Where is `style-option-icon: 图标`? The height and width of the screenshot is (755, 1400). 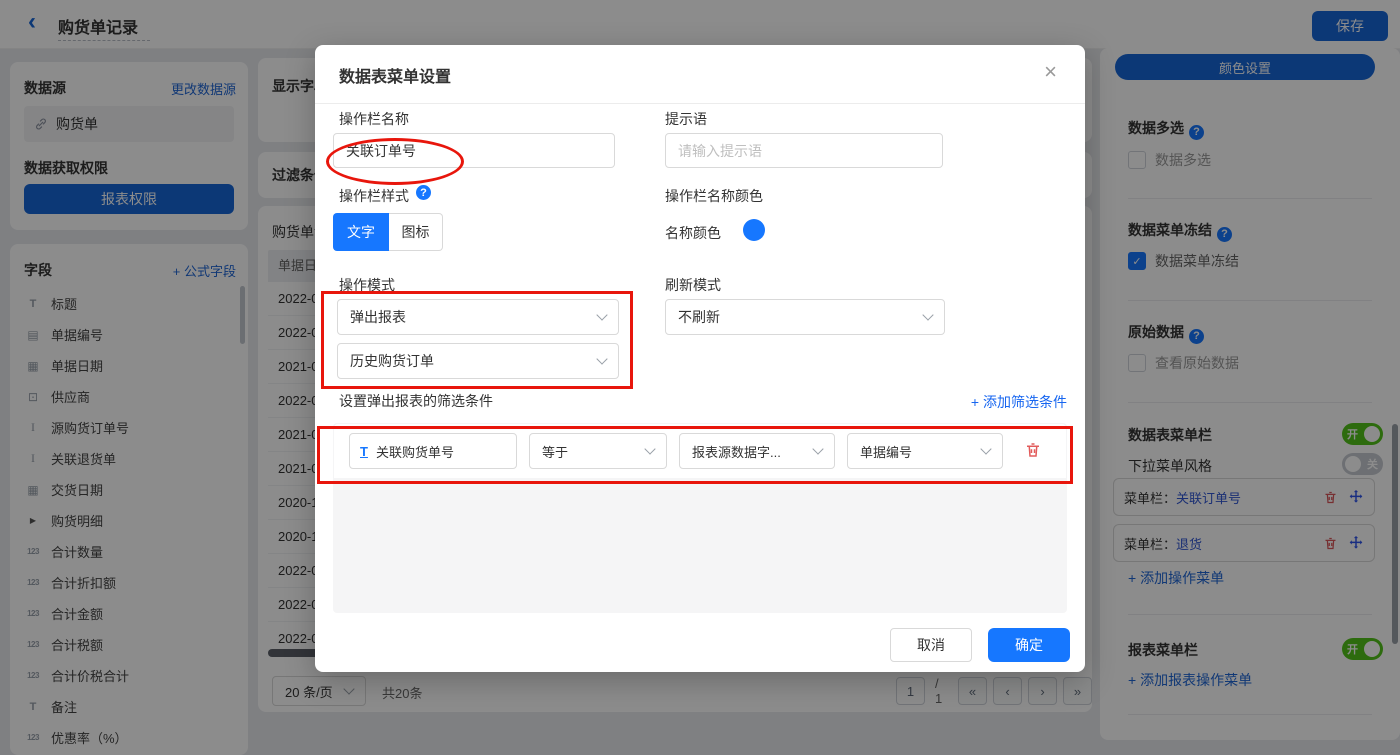
style-option-icon: 图标 is located at coordinates (416, 232).